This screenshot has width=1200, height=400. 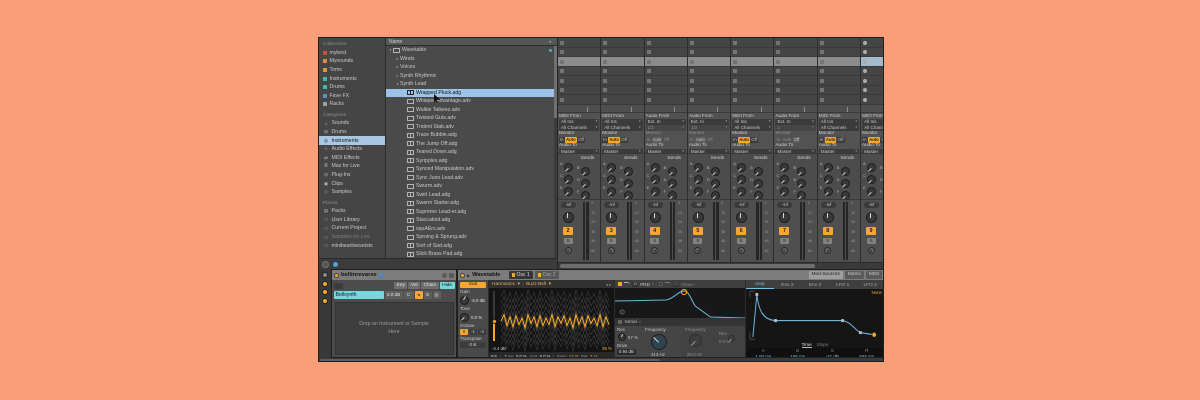 I want to click on filter-response-display, so click(x=680, y=303).